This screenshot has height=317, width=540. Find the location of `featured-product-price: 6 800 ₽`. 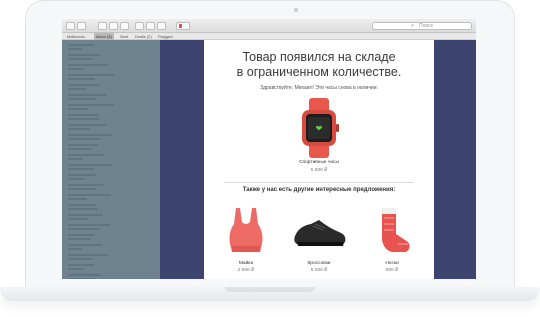

featured-product-price: 6 800 ₽ is located at coordinates (319, 170).